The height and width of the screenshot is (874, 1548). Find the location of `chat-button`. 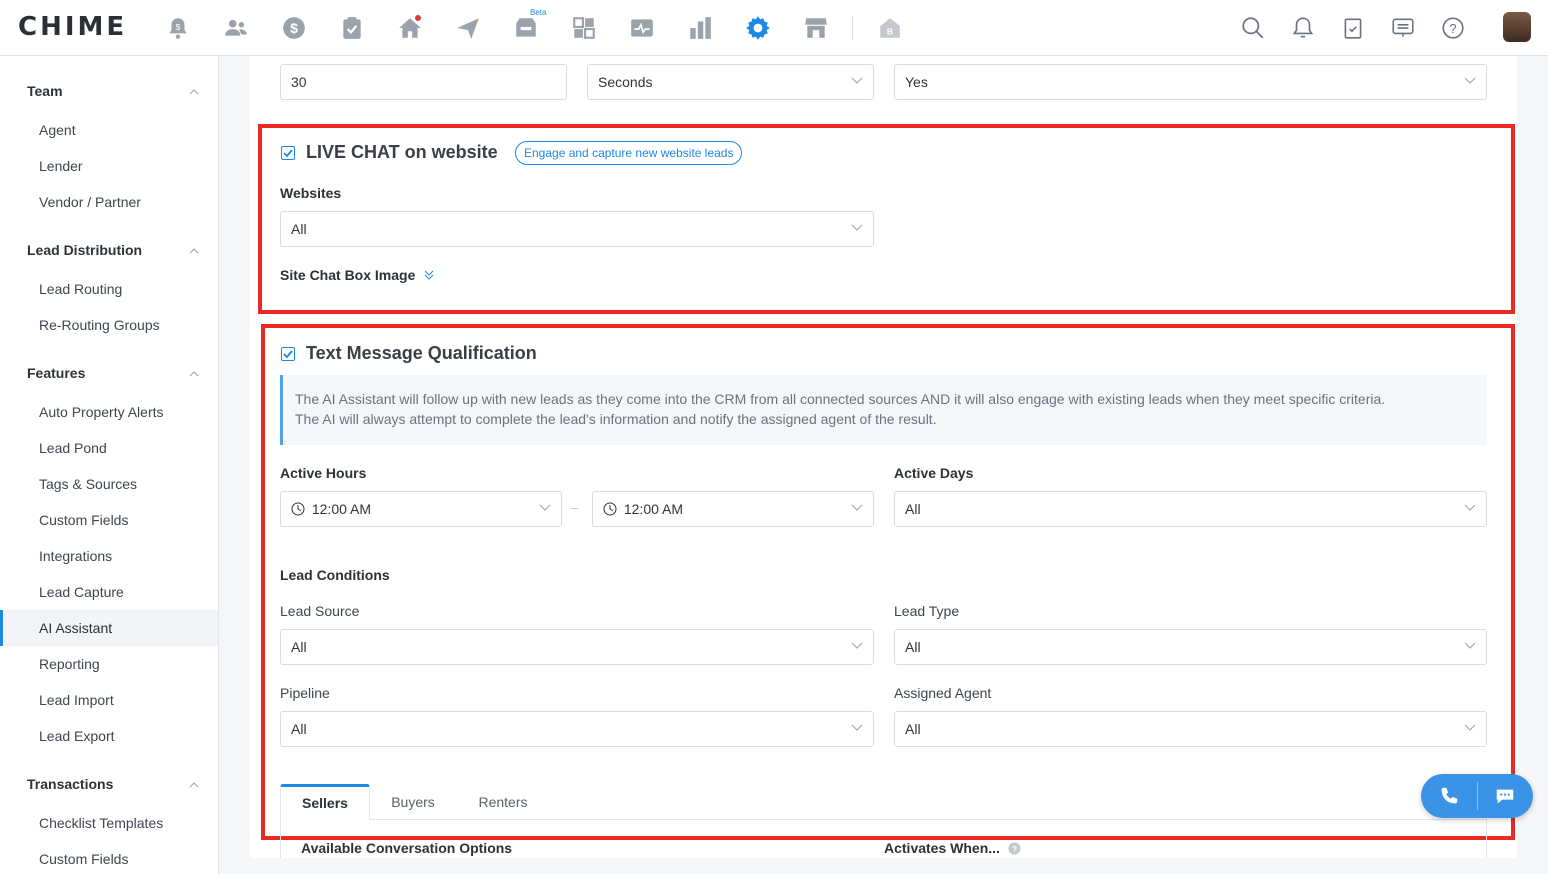

chat-button is located at coordinates (1505, 796).